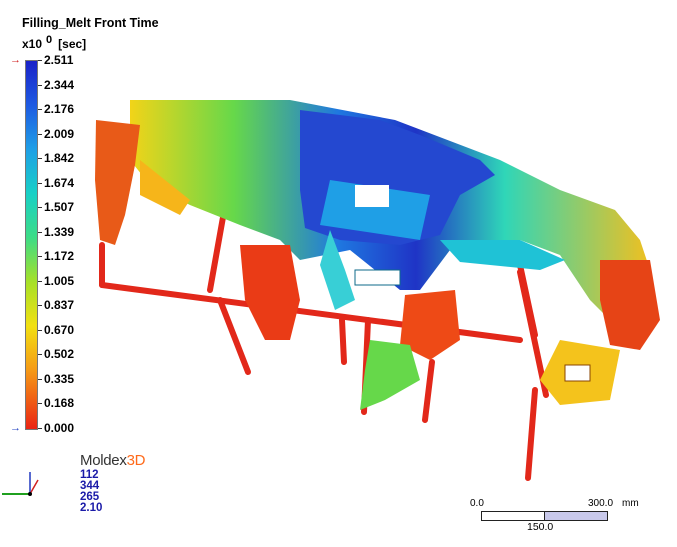 This screenshot has width=677, height=547. I want to click on moldex3d-logo: Moldex3D, so click(113, 460).